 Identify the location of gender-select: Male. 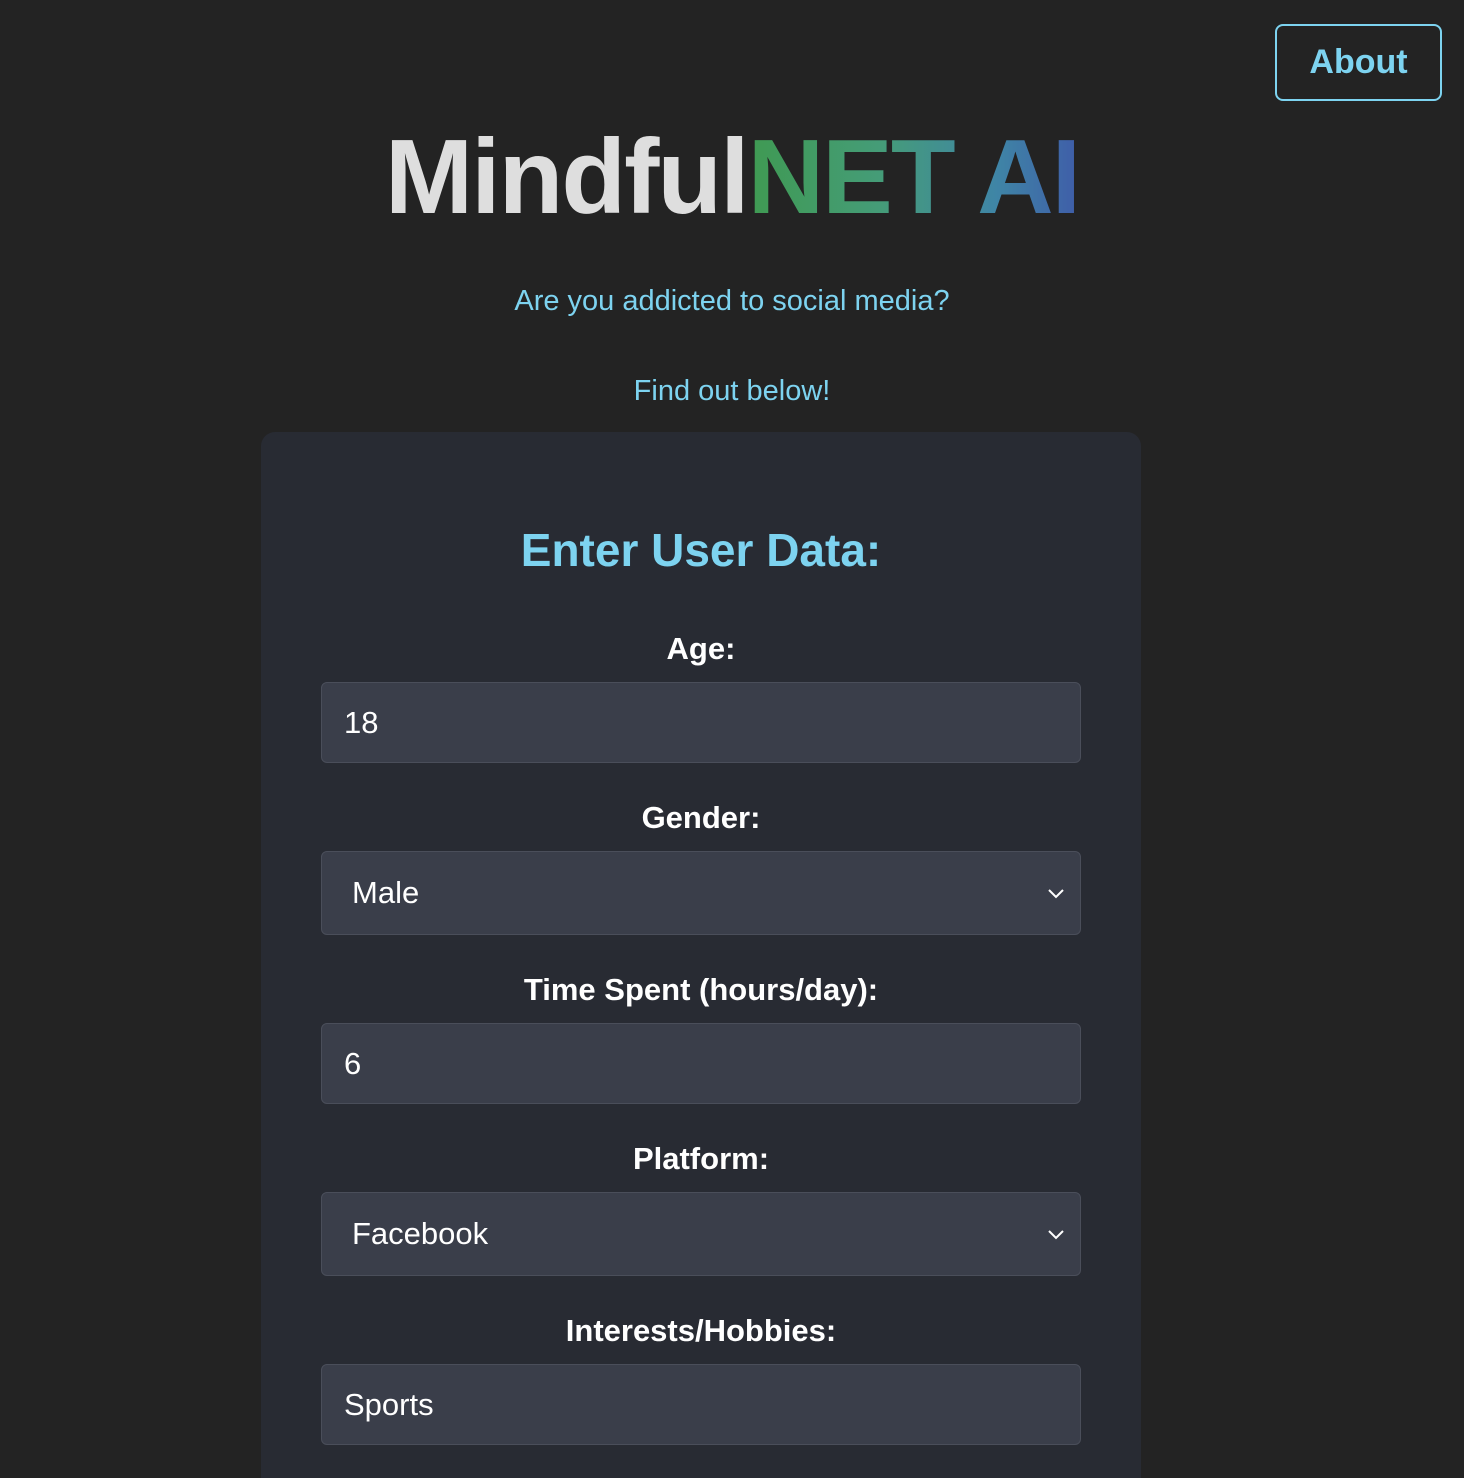
(701, 893).